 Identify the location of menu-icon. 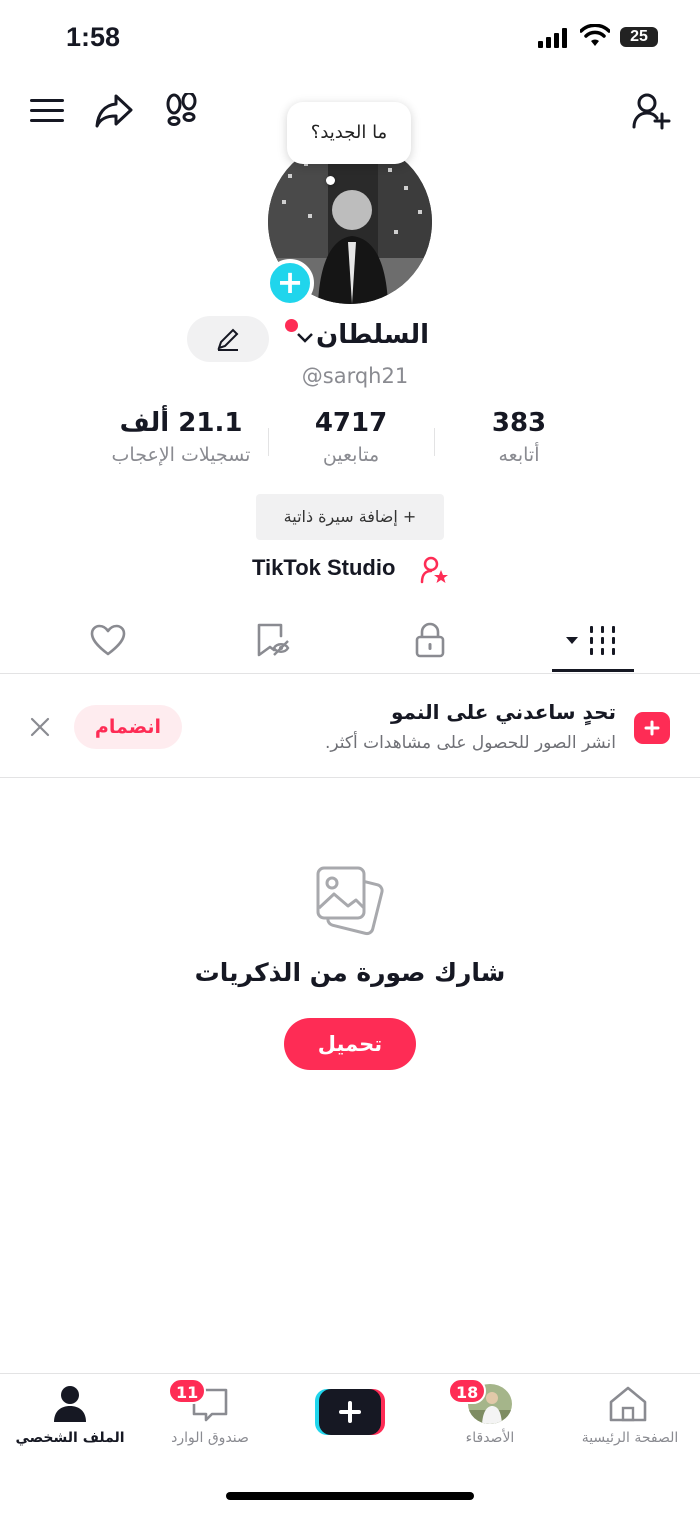
(47, 111).